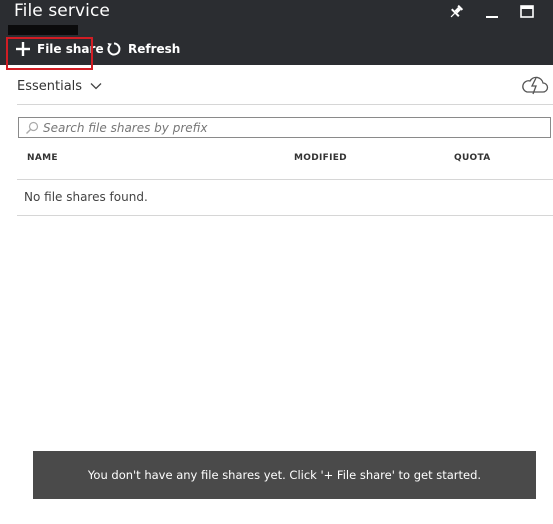 The width and height of the screenshot is (553, 524). What do you see at coordinates (50, 86) in the screenshot?
I see `essentials-label: Essentials` at bounding box center [50, 86].